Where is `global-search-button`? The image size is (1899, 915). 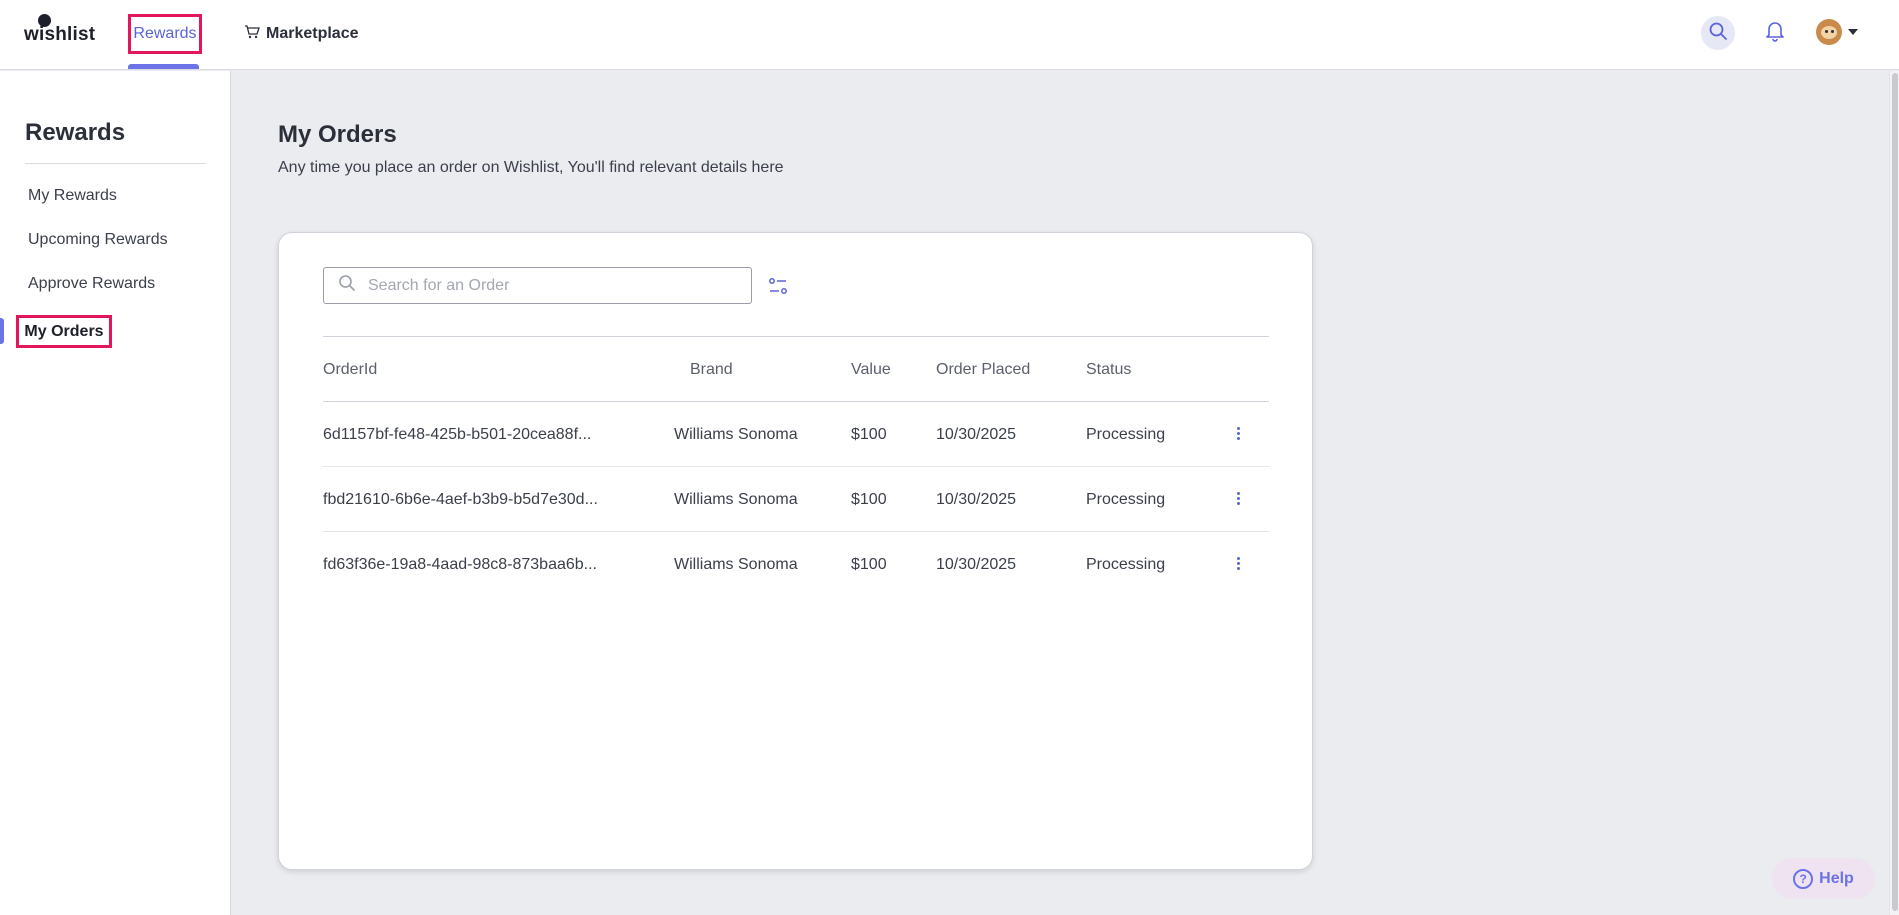 global-search-button is located at coordinates (1718, 33).